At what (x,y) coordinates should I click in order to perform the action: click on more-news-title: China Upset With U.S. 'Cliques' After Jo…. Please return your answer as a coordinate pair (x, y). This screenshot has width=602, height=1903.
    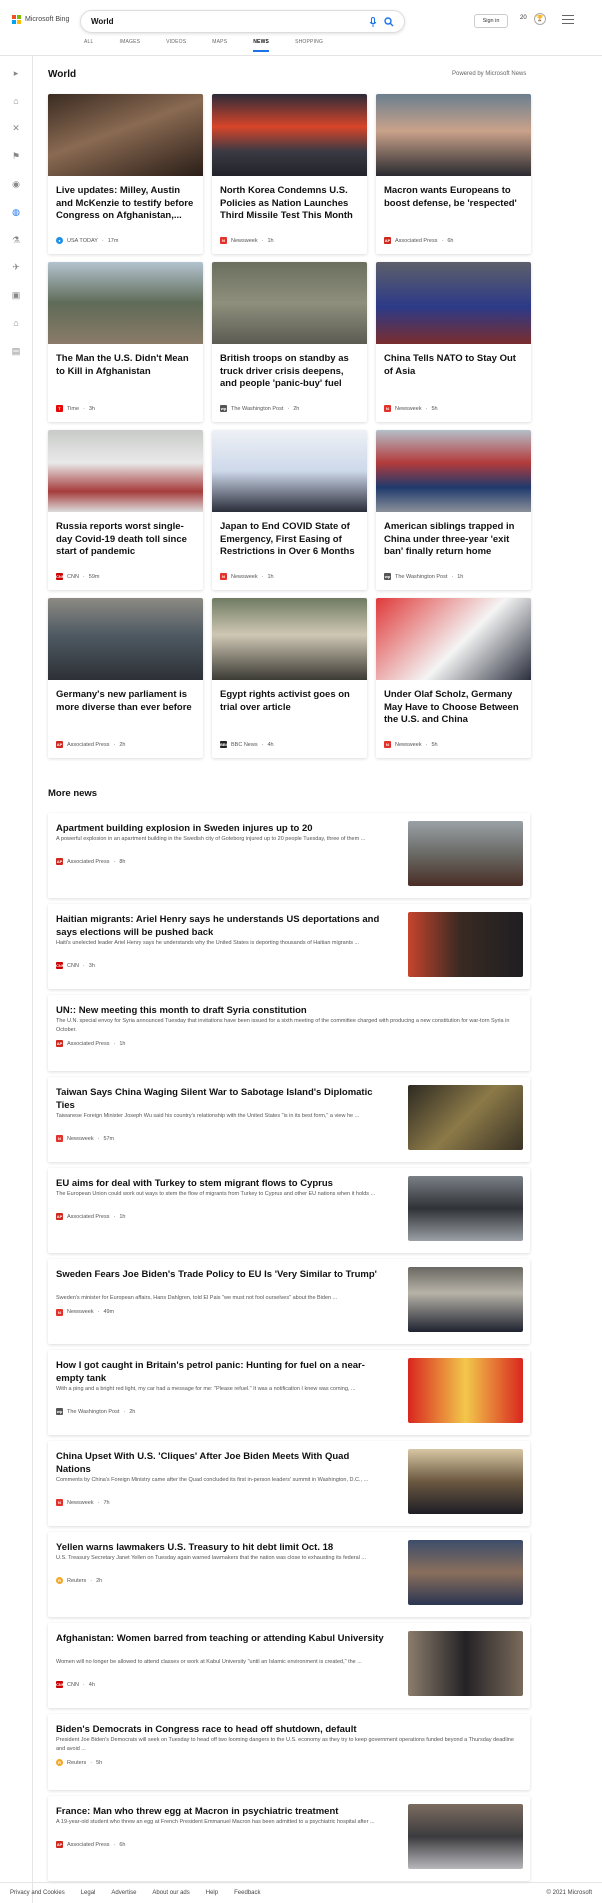
    Looking at the image, I should click on (221, 1463).